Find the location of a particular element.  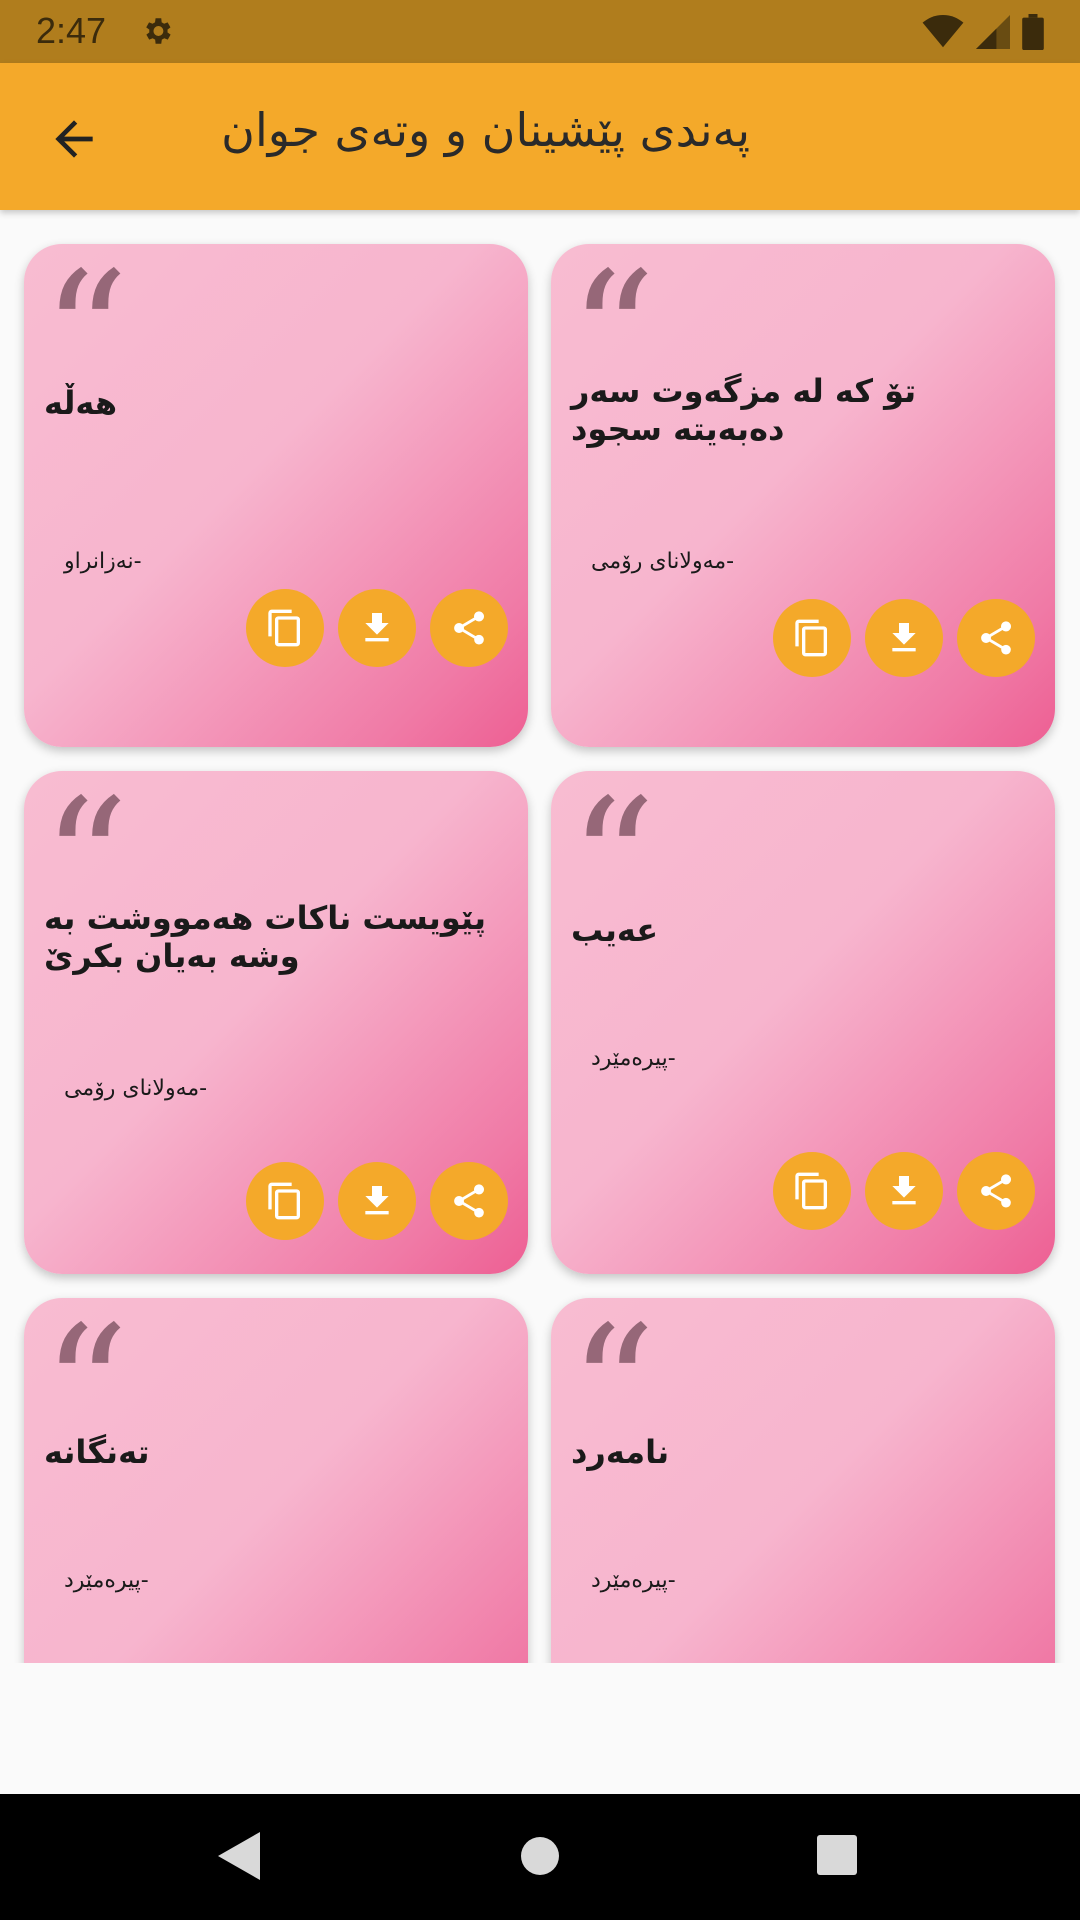

status-time: 2:47 is located at coordinates (71, 30).